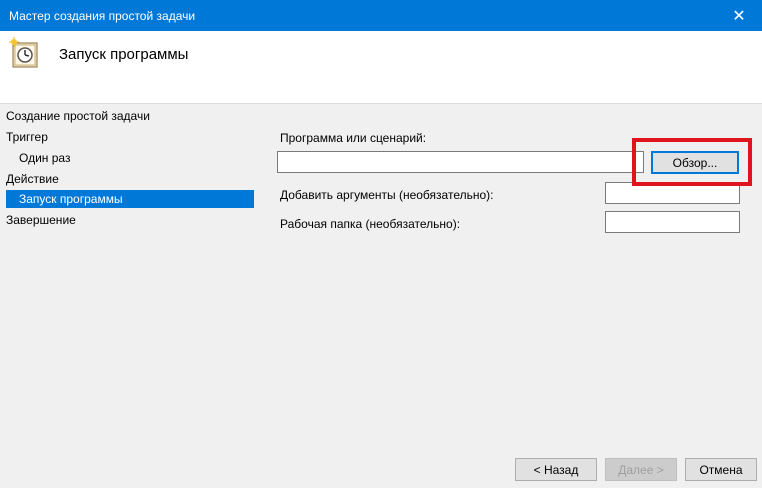  Describe the element at coordinates (556, 469) in the screenshot. I see `back-button: < Назад` at that location.